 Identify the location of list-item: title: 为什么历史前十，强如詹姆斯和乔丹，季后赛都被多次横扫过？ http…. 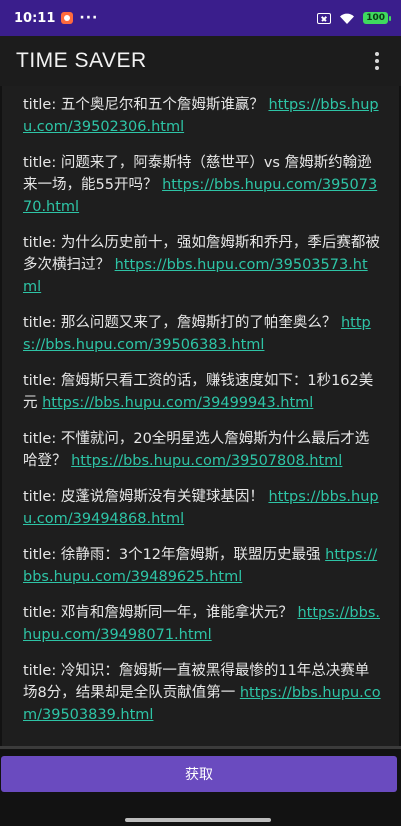
(202, 265).